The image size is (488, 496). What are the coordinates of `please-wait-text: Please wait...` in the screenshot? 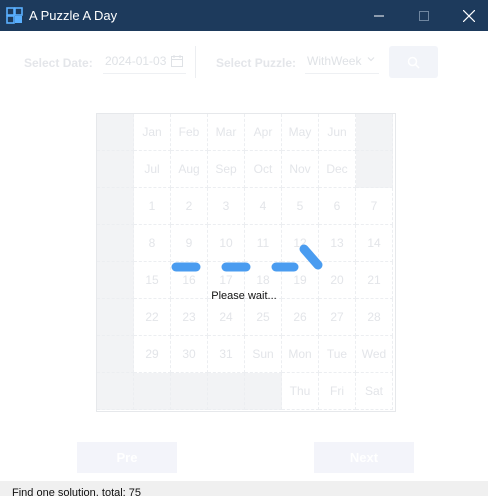 It's located at (244, 296).